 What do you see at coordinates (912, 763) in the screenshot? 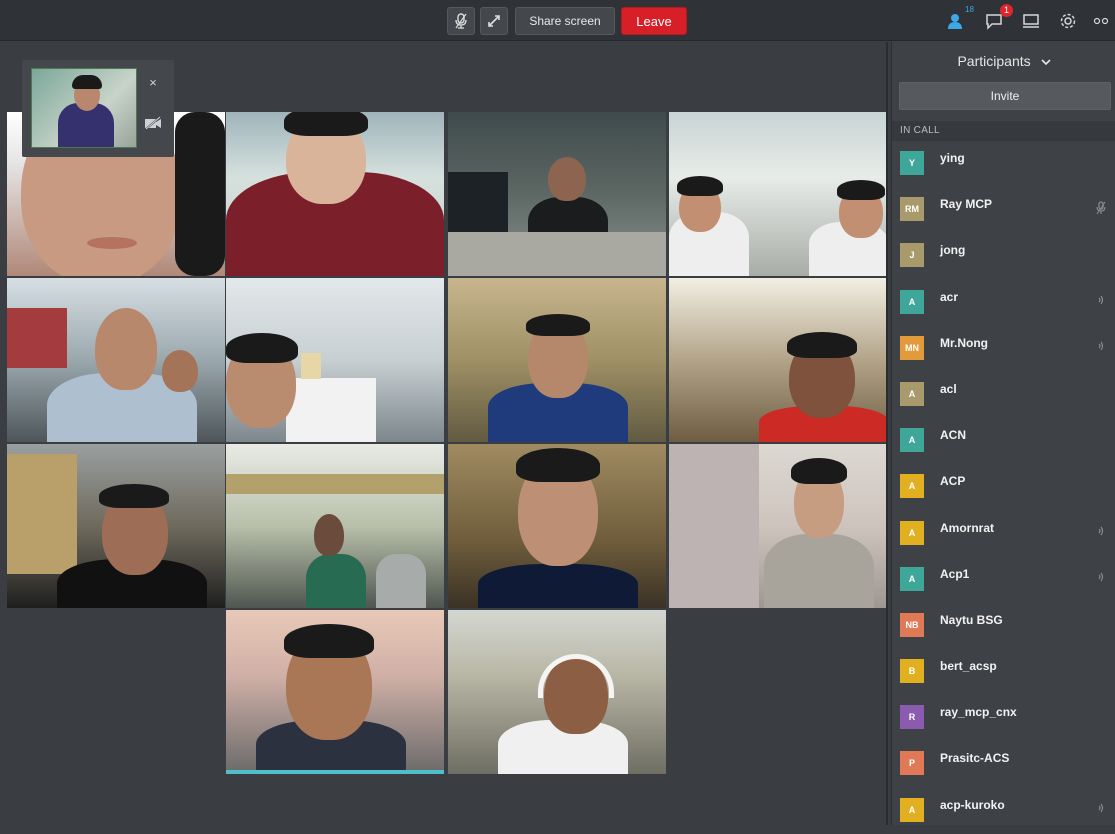
I see `avatar: P` at bounding box center [912, 763].